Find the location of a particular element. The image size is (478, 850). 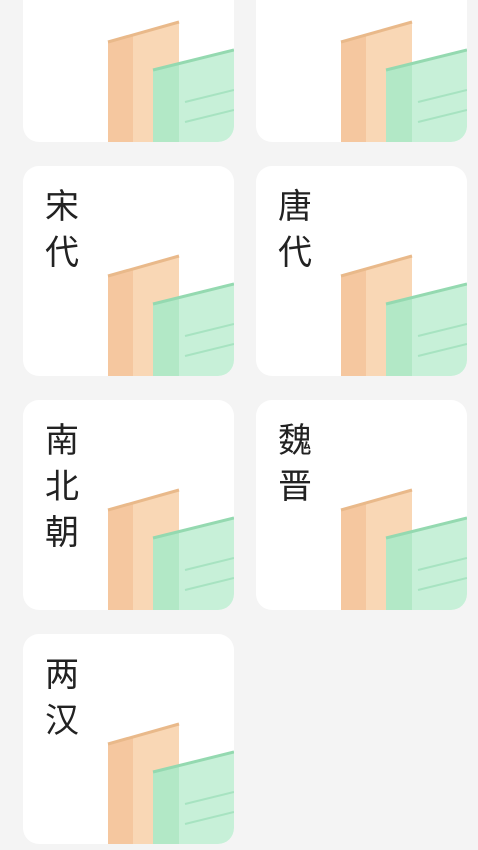

category-card-6: 魏晋 is located at coordinates (361, 505).